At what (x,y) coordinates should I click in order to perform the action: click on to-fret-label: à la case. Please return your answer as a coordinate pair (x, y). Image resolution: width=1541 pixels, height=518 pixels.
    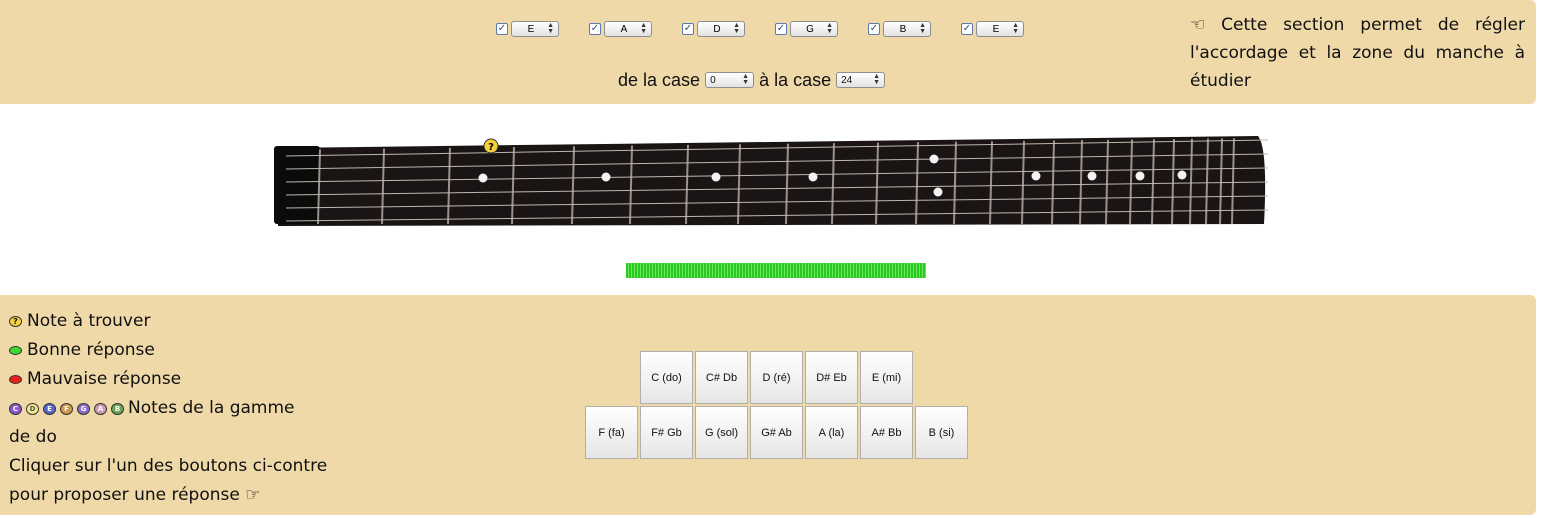
    Looking at the image, I should click on (795, 79).